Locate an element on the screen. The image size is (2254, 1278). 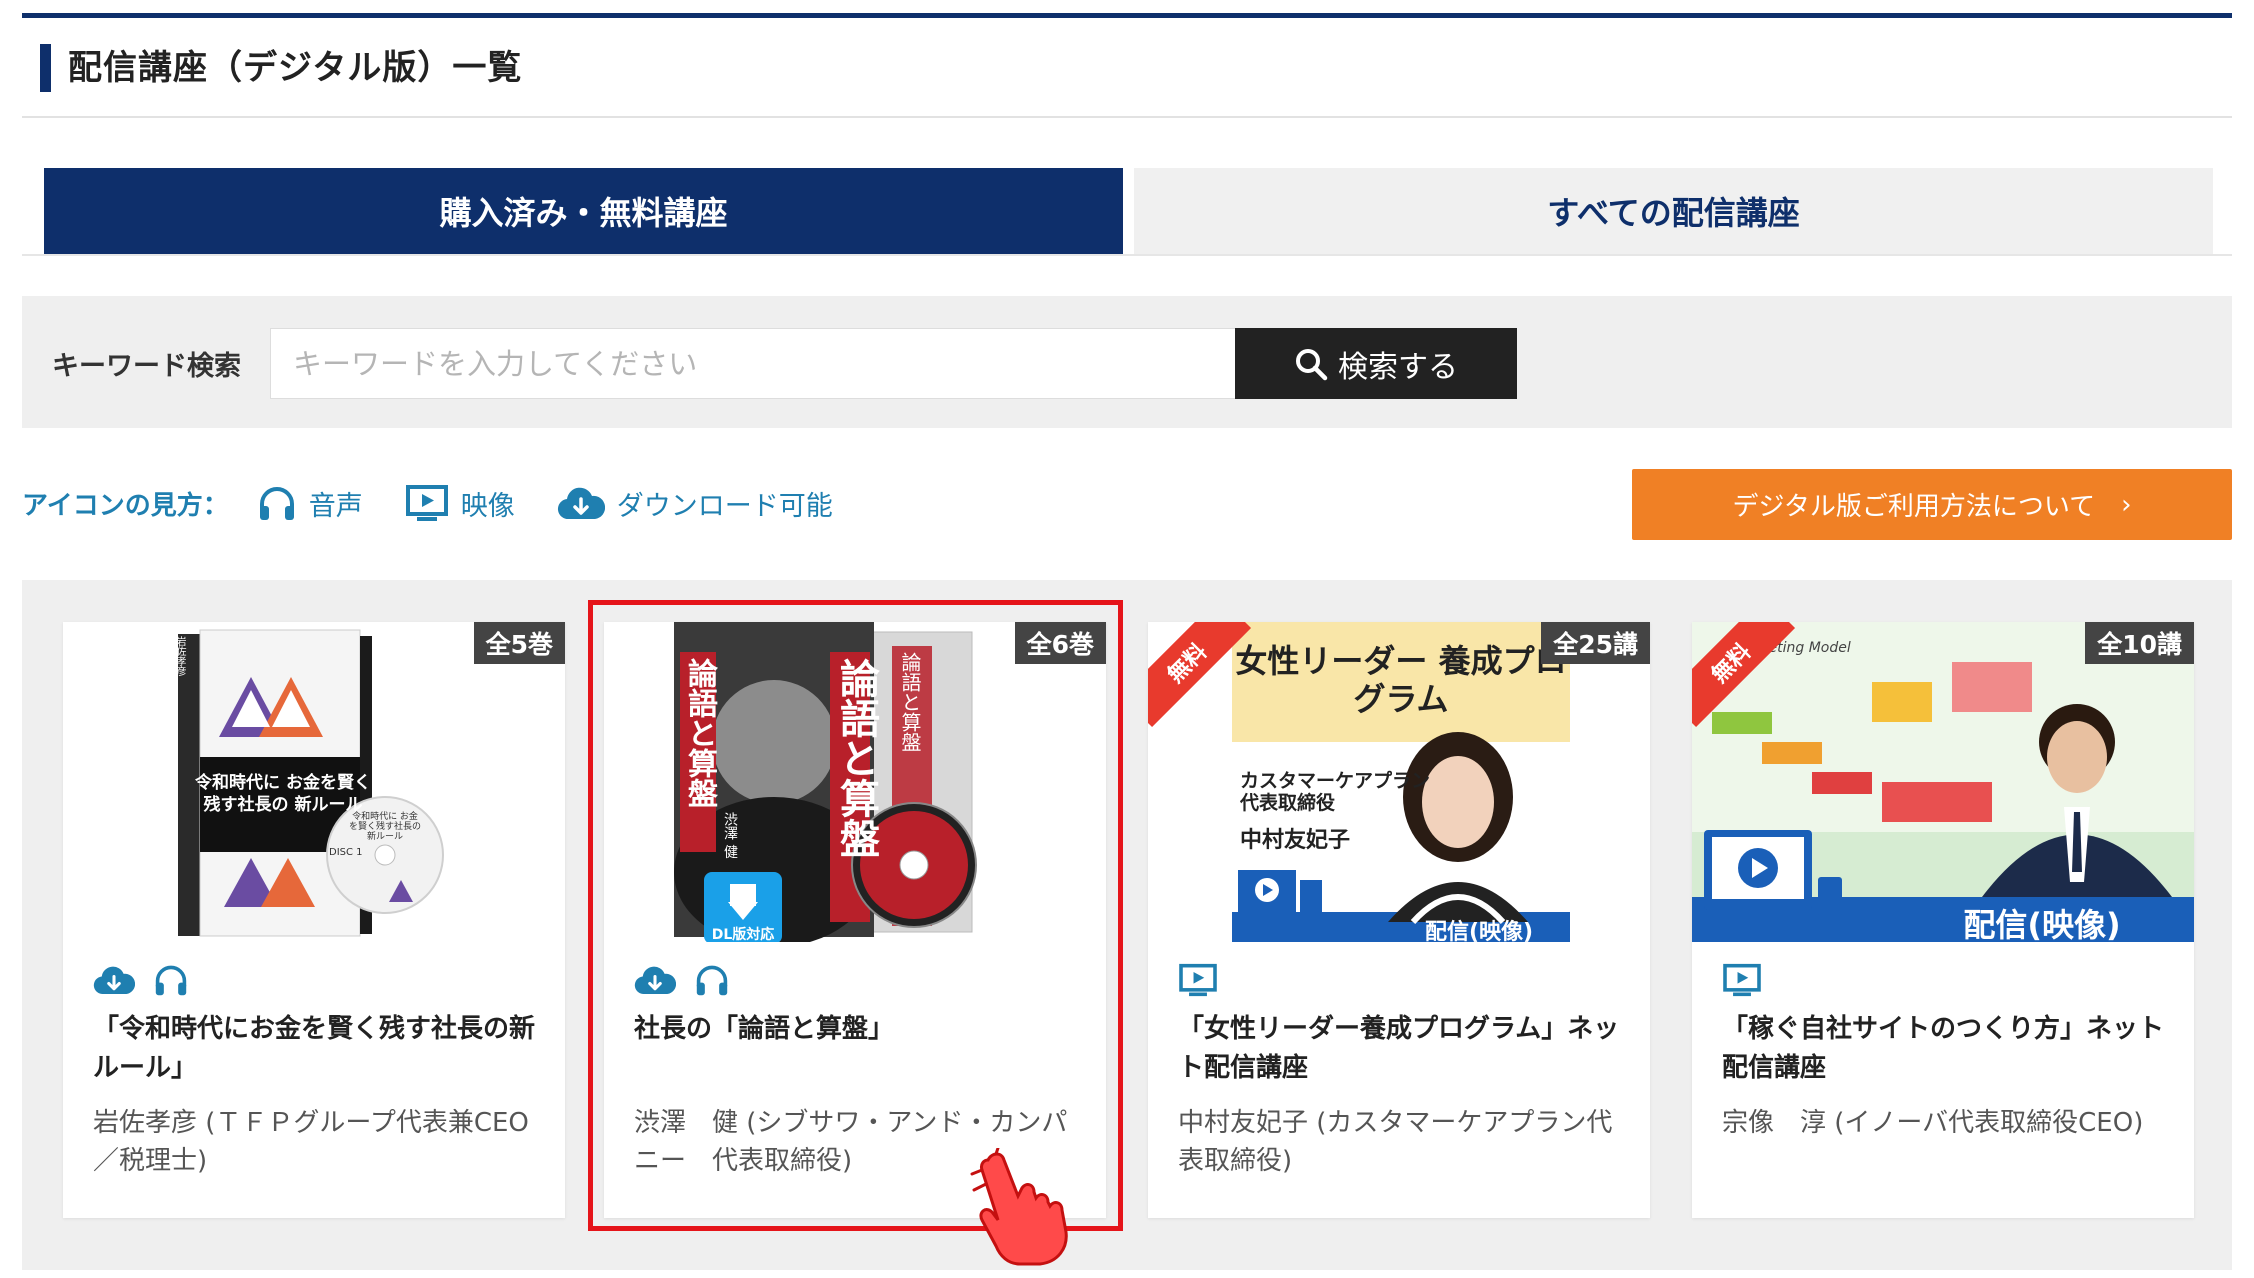
search-panel: キーワード検索 検索する is located at coordinates (1127, 362).